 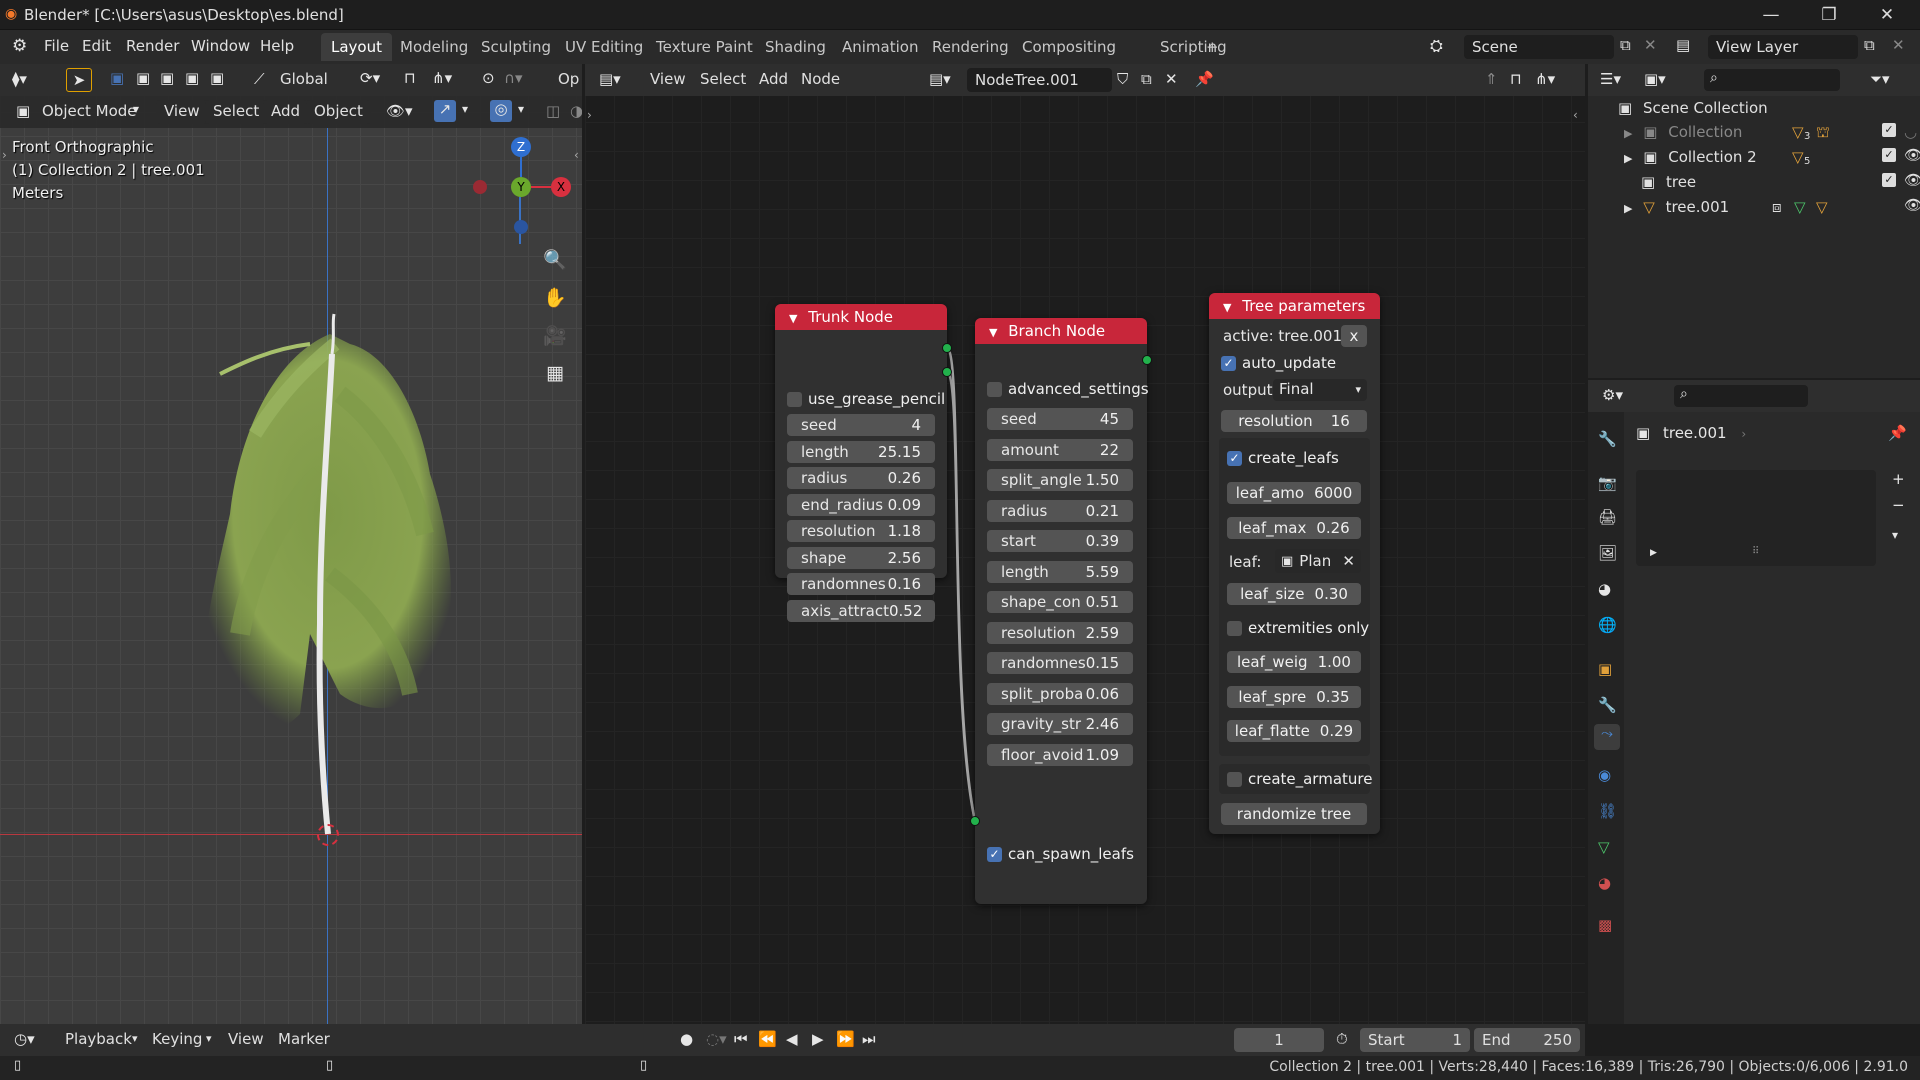 I want to click on tab-layout: Layout, so click(x=356, y=47).